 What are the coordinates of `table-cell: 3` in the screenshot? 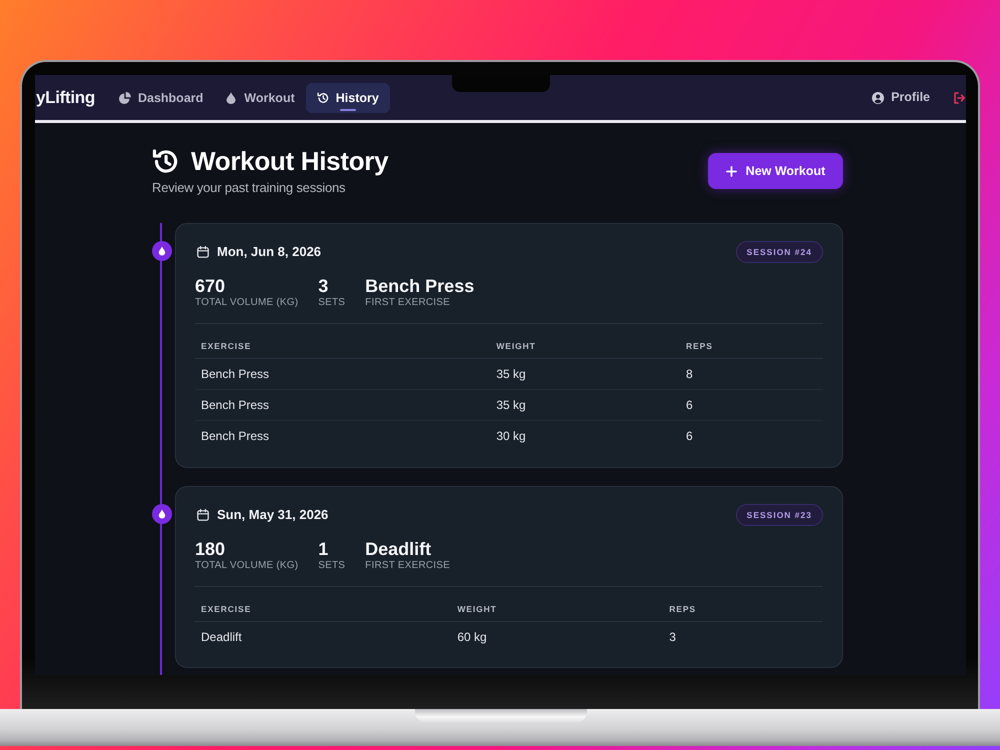 It's located at (743, 636).